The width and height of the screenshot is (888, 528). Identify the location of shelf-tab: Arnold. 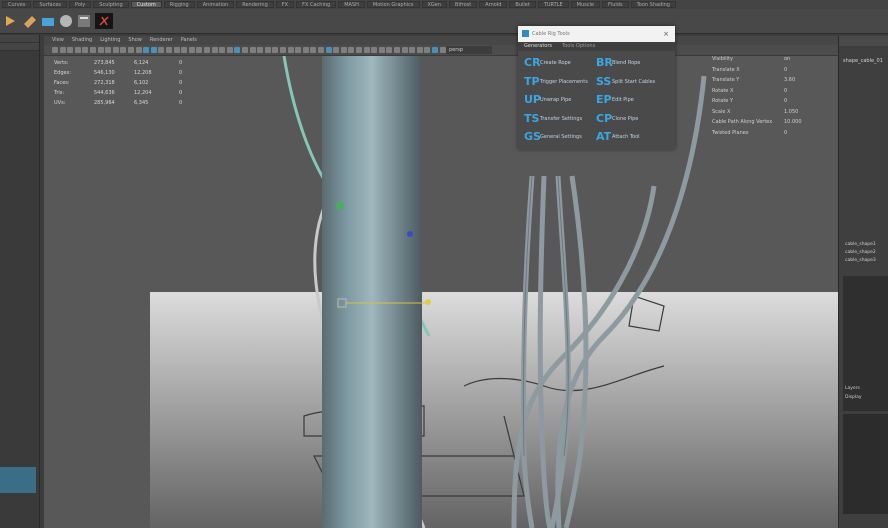
(493, 4).